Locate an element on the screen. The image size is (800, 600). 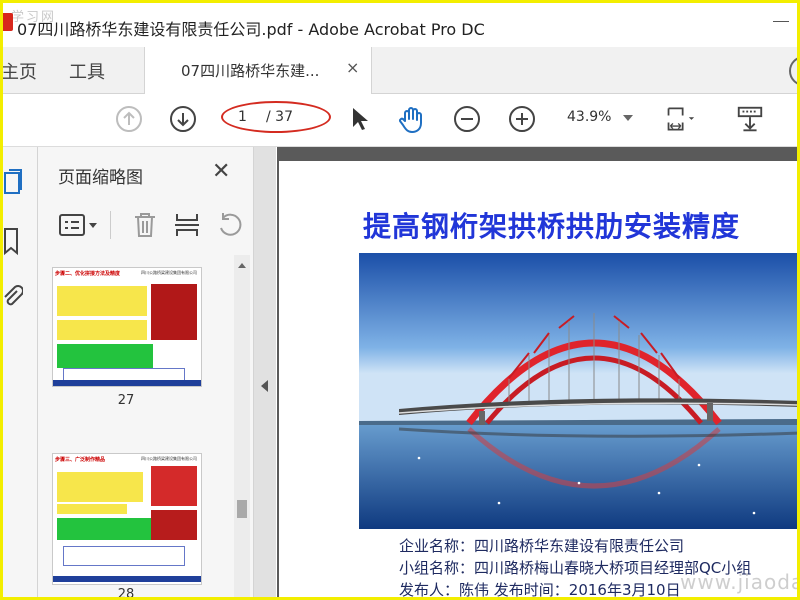
thumbnails-scrollbar is located at coordinates (242, 426).